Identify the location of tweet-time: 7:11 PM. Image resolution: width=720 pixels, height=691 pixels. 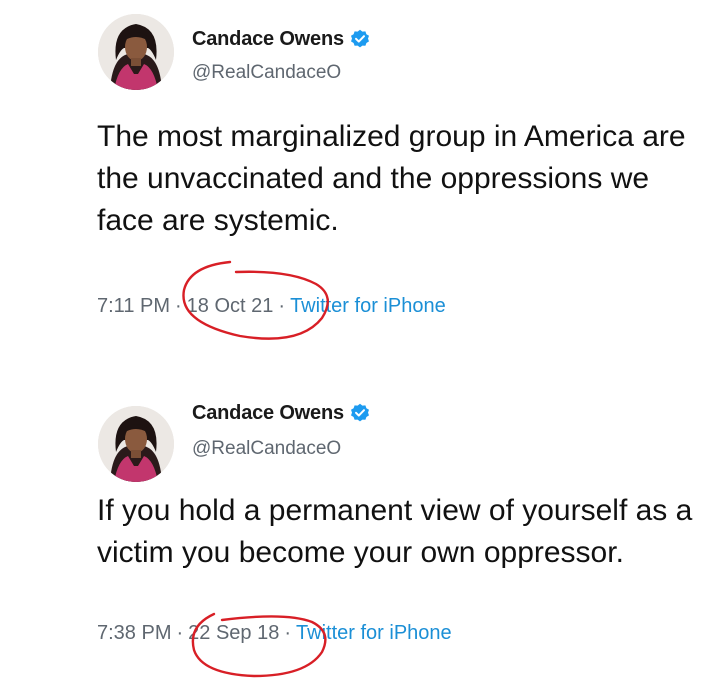
(133, 306).